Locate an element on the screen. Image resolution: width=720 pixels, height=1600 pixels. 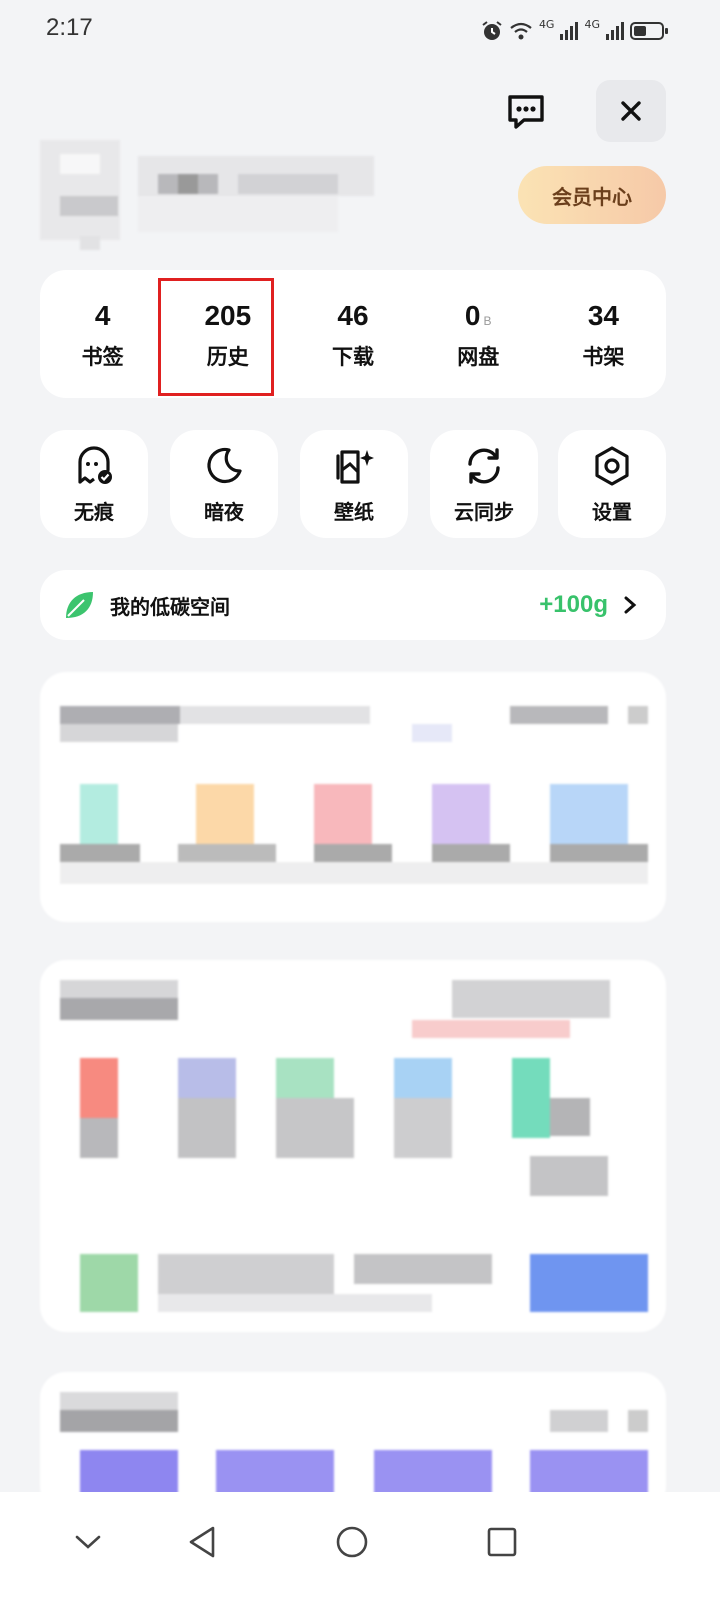
home-icon is located at coordinates (352, 1542).